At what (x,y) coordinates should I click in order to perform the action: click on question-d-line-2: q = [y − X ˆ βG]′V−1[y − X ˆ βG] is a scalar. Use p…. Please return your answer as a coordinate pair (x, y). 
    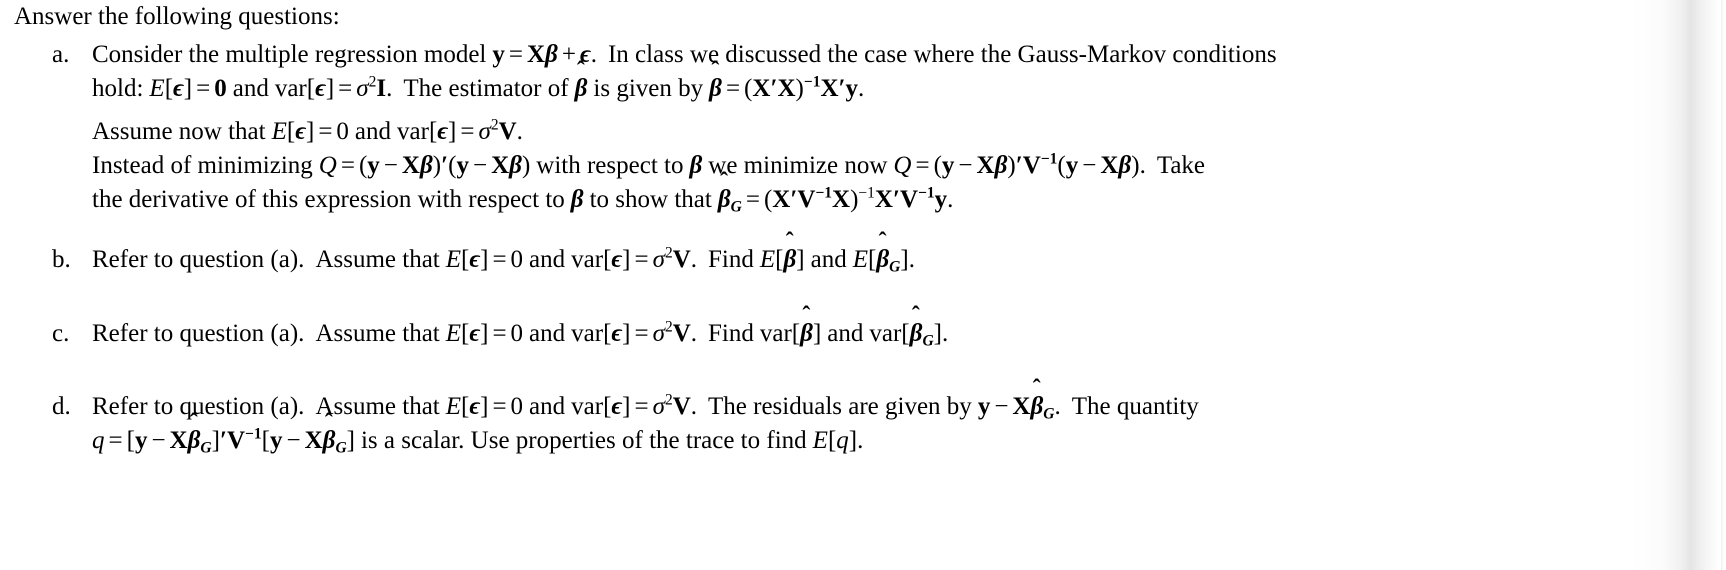
    Looking at the image, I should click on (478, 433).